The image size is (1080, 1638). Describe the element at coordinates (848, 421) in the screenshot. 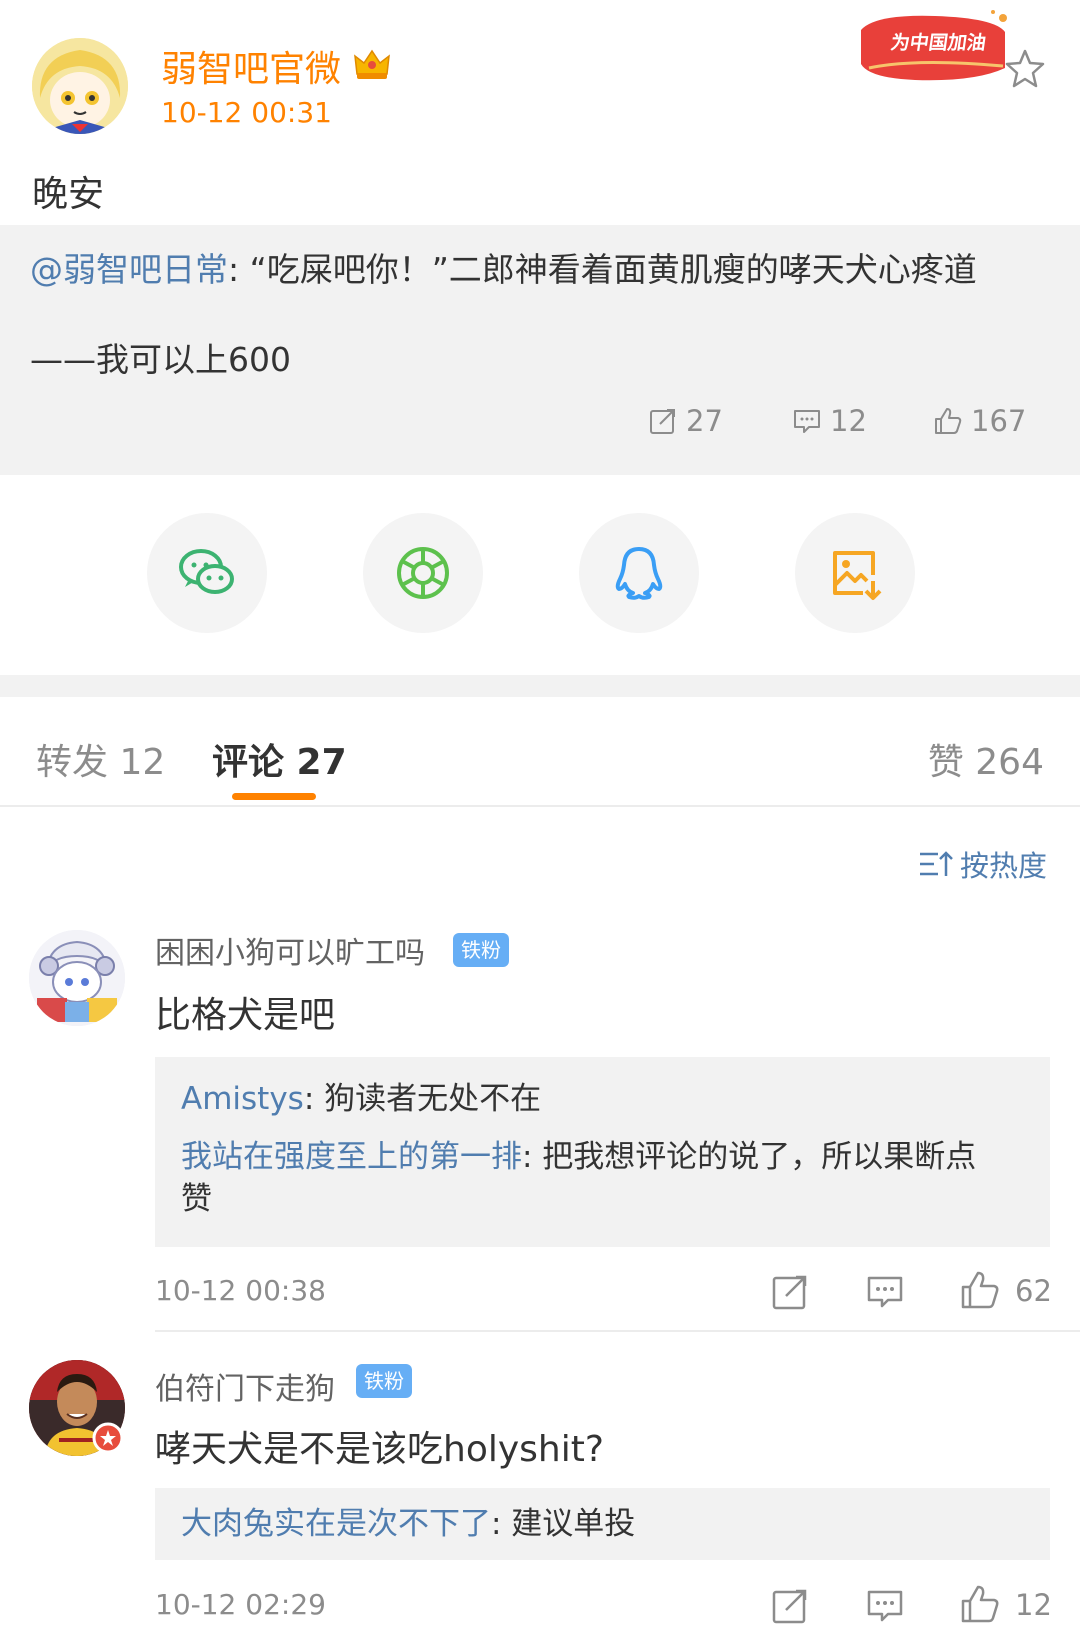

I see `comment-count-label: 12` at that location.